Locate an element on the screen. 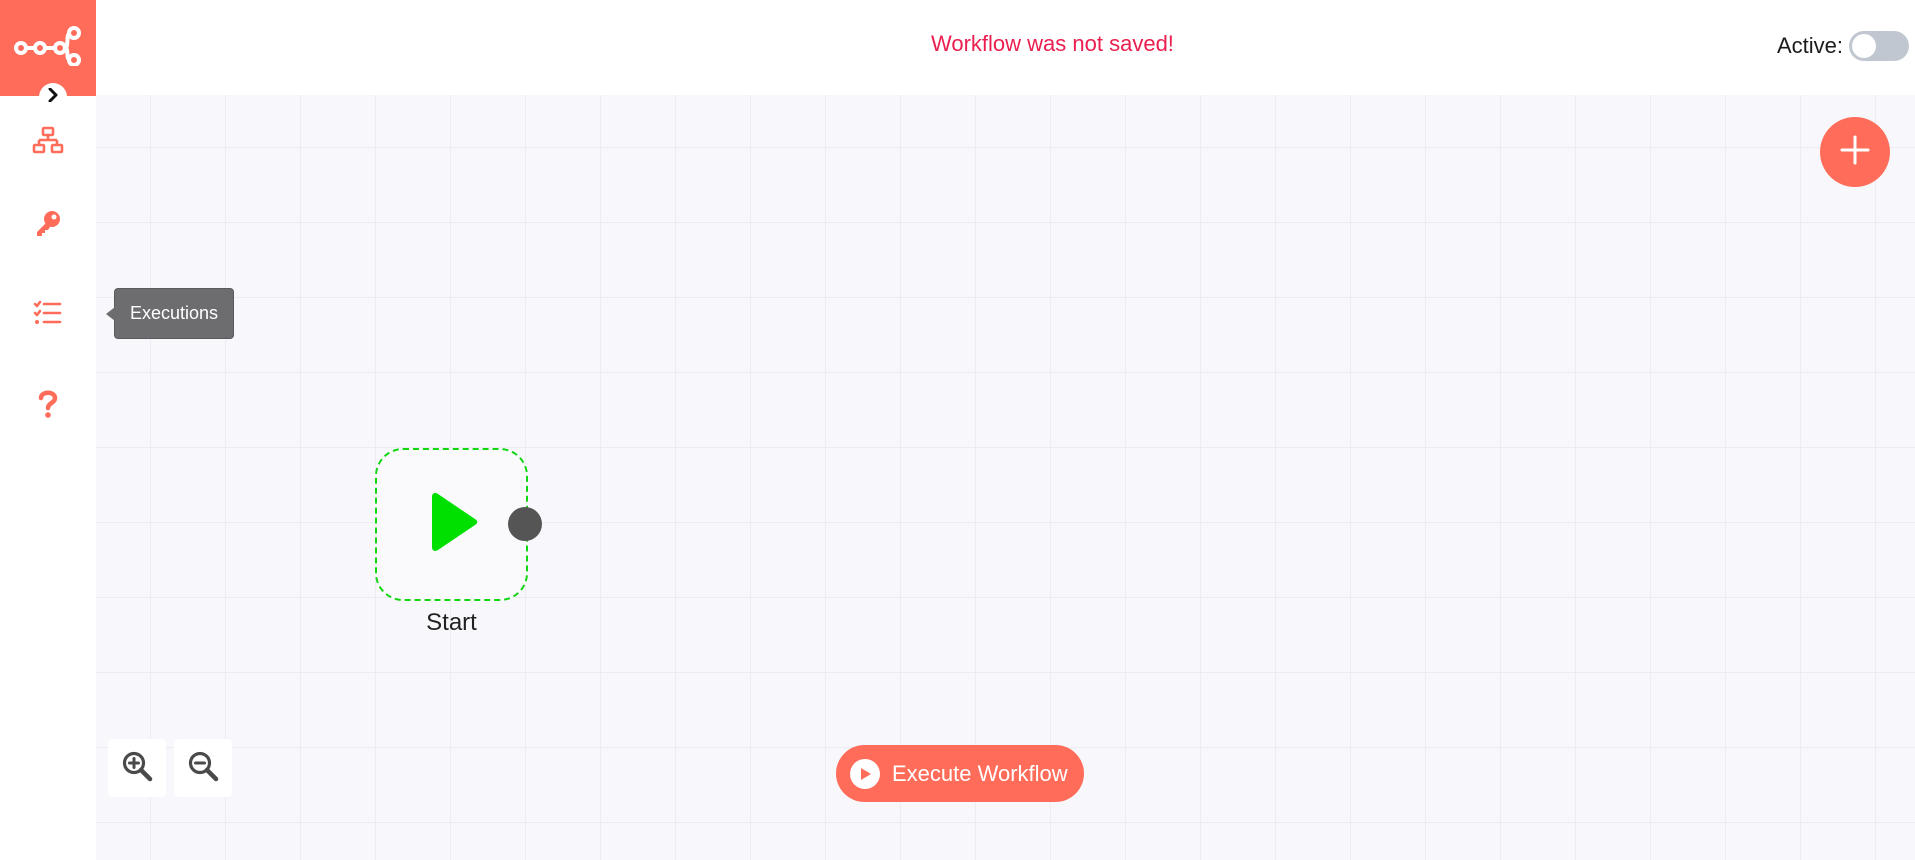 This screenshot has height=860, width=1915. zoom-out-button is located at coordinates (203, 768).